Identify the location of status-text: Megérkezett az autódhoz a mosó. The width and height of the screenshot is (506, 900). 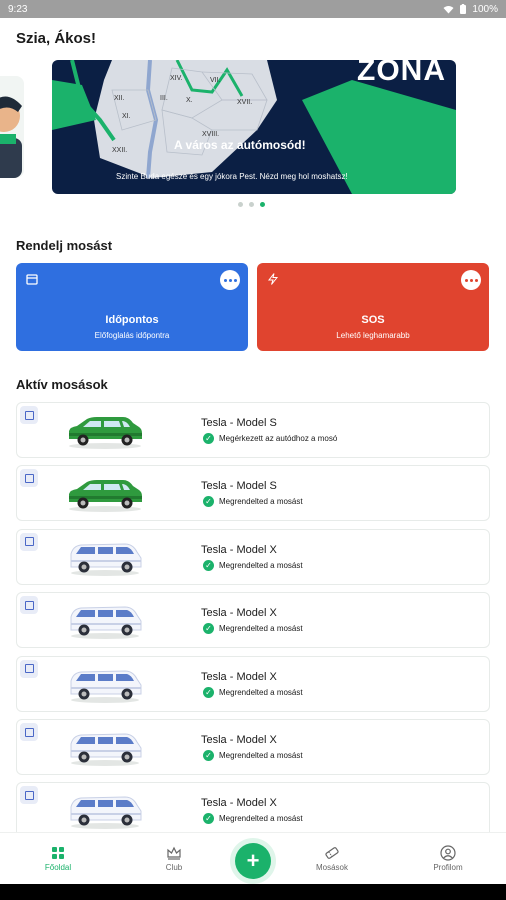
(278, 438).